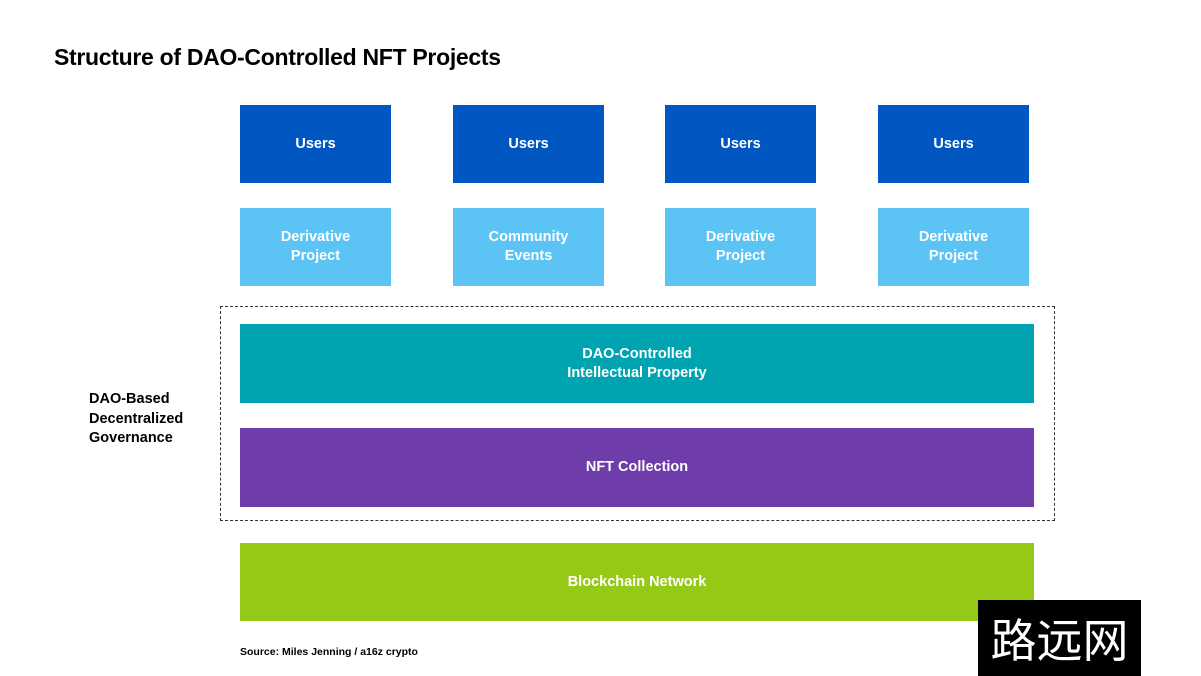  What do you see at coordinates (740, 144) in the screenshot?
I see `users-box-3: Users` at bounding box center [740, 144].